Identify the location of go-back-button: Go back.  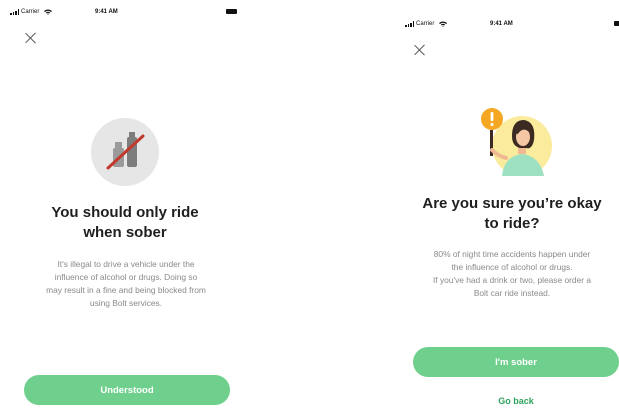
(516, 401).